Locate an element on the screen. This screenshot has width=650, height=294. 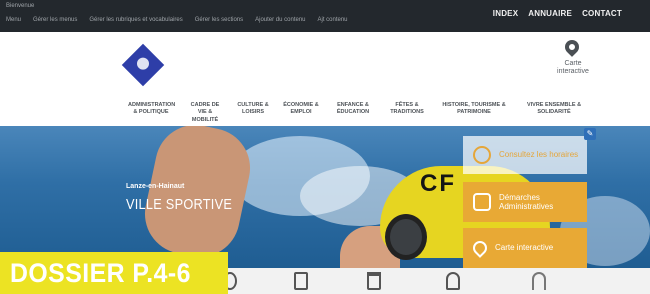
horaires-button: Consultez les horaires is located at coordinates (525, 155).